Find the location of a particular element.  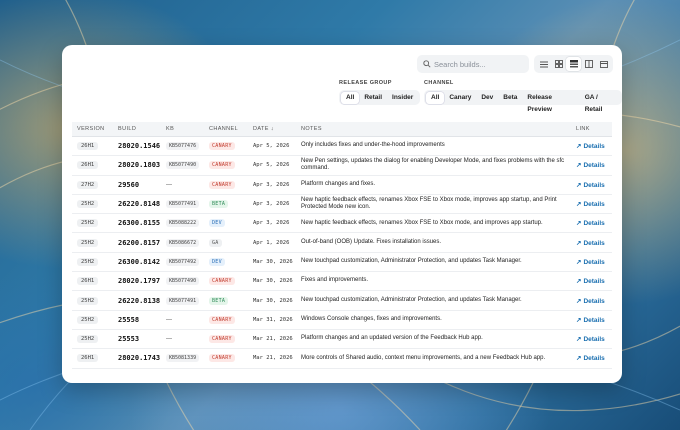

table-view-icon is located at coordinates (573, 64).